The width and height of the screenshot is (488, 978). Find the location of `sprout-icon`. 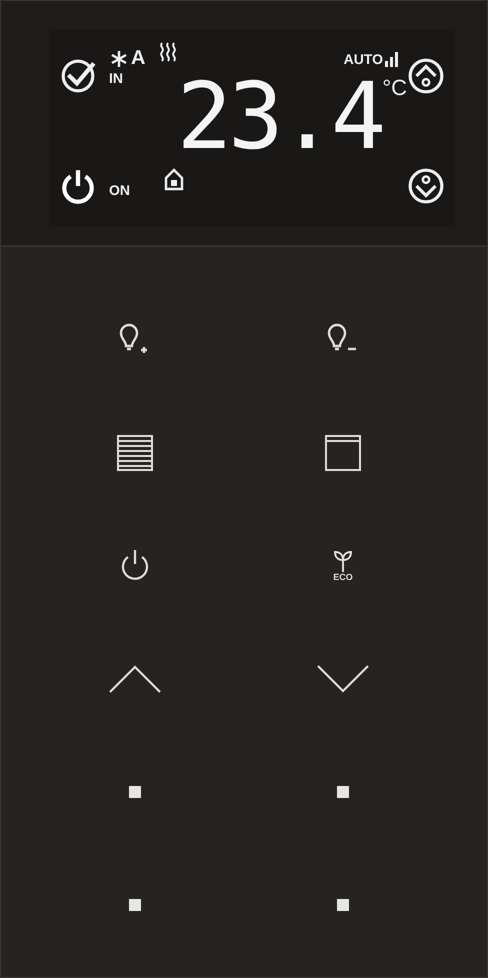

sprout-icon is located at coordinates (343, 561).